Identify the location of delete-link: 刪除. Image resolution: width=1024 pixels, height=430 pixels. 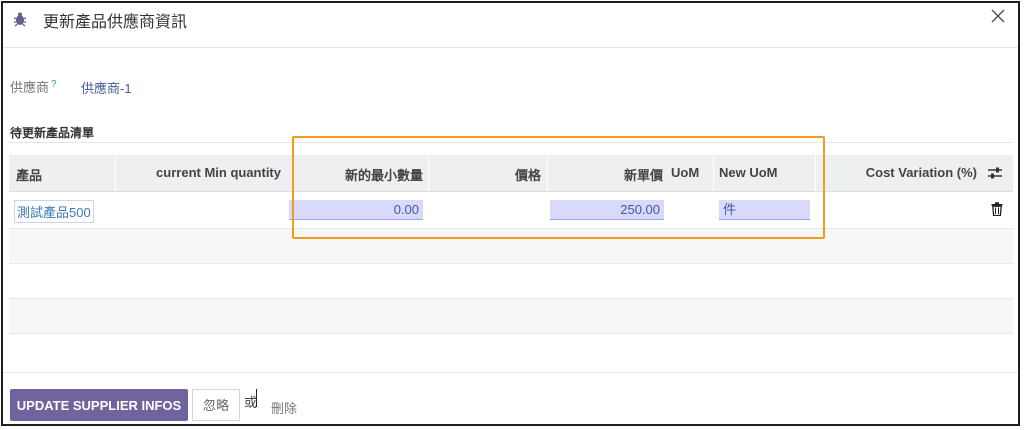
(284, 407).